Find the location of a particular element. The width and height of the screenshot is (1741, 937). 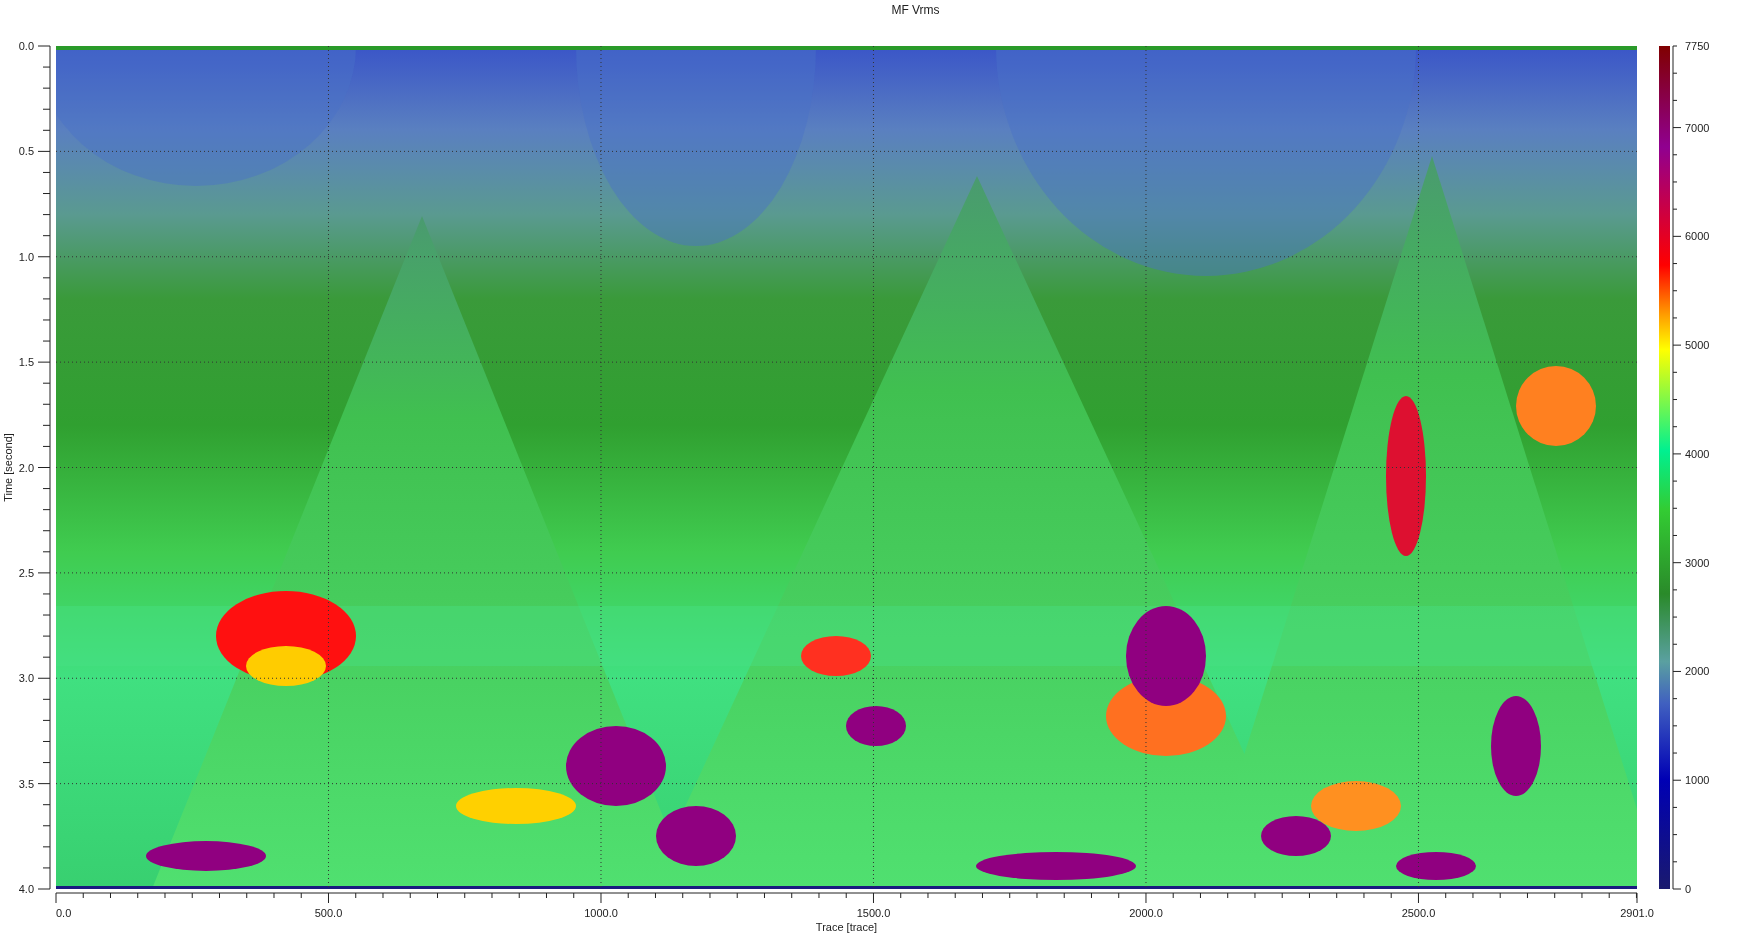

y-tick-label: 1.5 is located at coordinates (26, 362).